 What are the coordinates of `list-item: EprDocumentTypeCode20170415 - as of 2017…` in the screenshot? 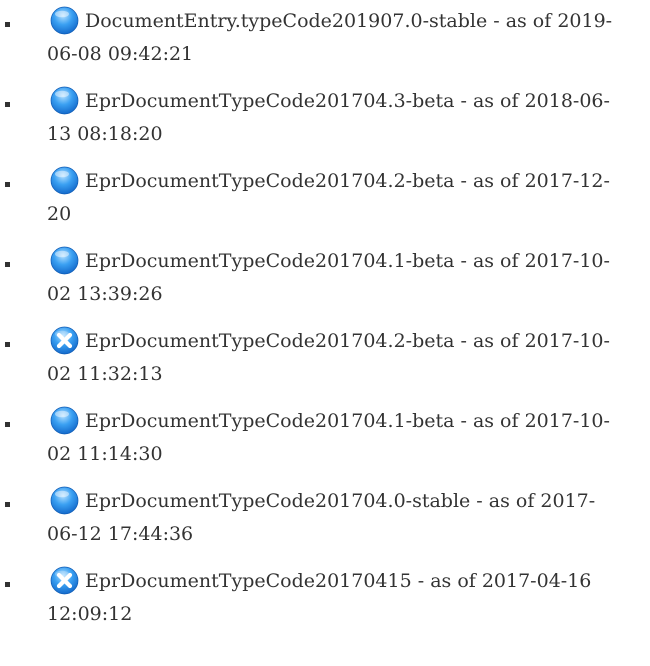 It's located at (325, 595).